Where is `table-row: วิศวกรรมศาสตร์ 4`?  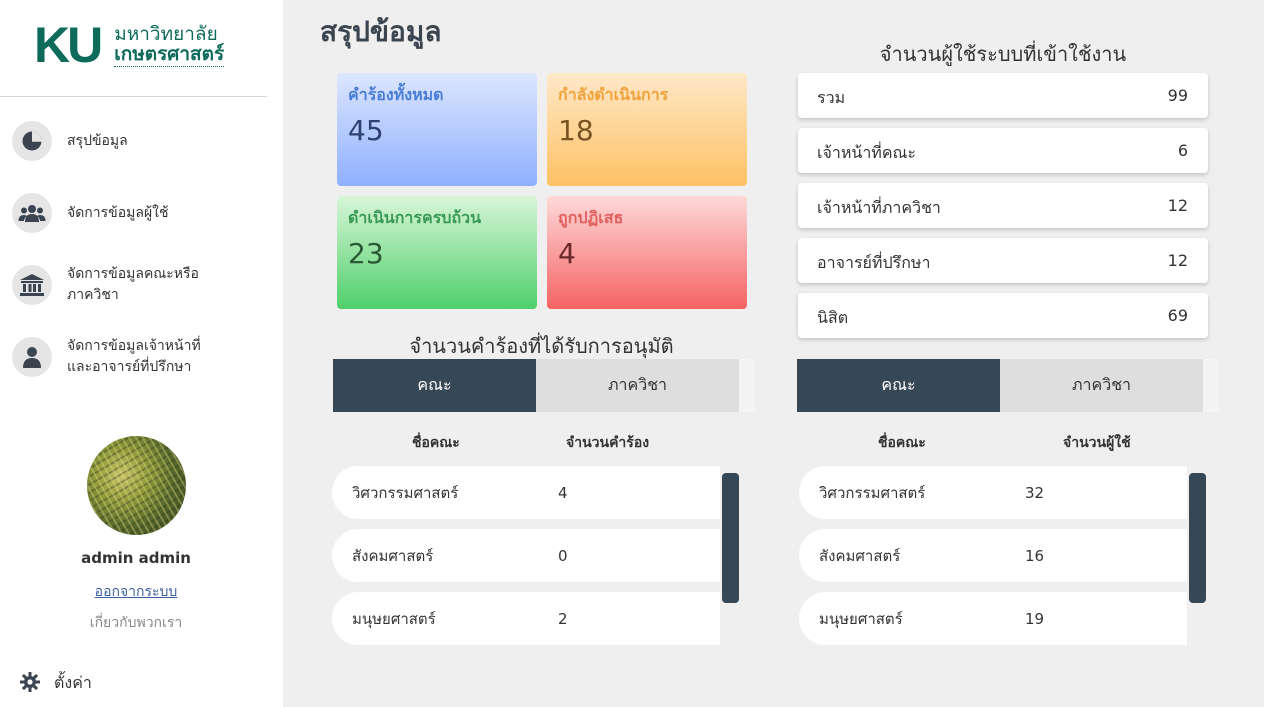
table-row: วิศวกรรมศาสตร์ 4 is located at coordinates (526, 492).